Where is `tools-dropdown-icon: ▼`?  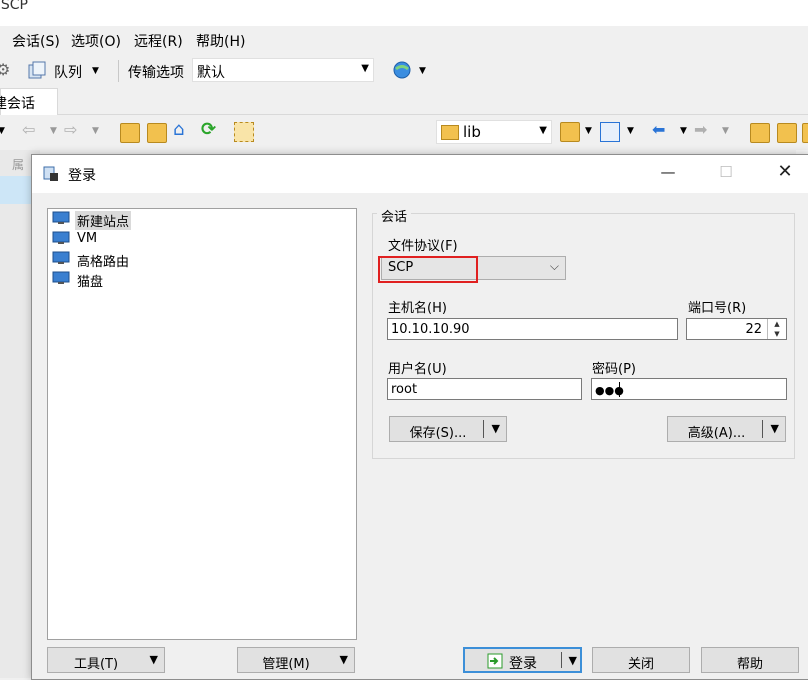 tools-dropdown-icon: ▼ is located at coordinates (154, 659).